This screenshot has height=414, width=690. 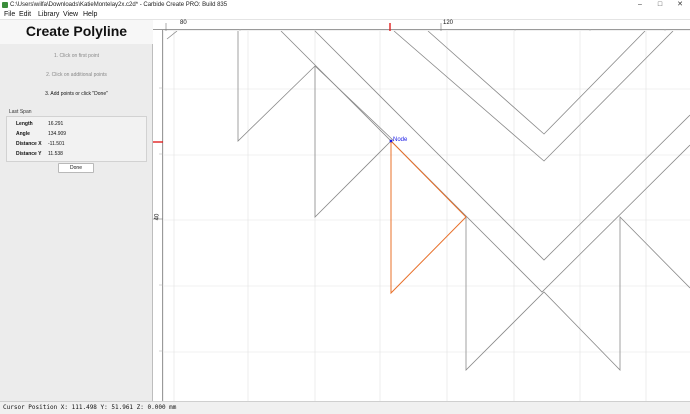 What do you see at coordinates (391, 141) in the screenshot?
I see `node-point` at bounding box center [391, 141].